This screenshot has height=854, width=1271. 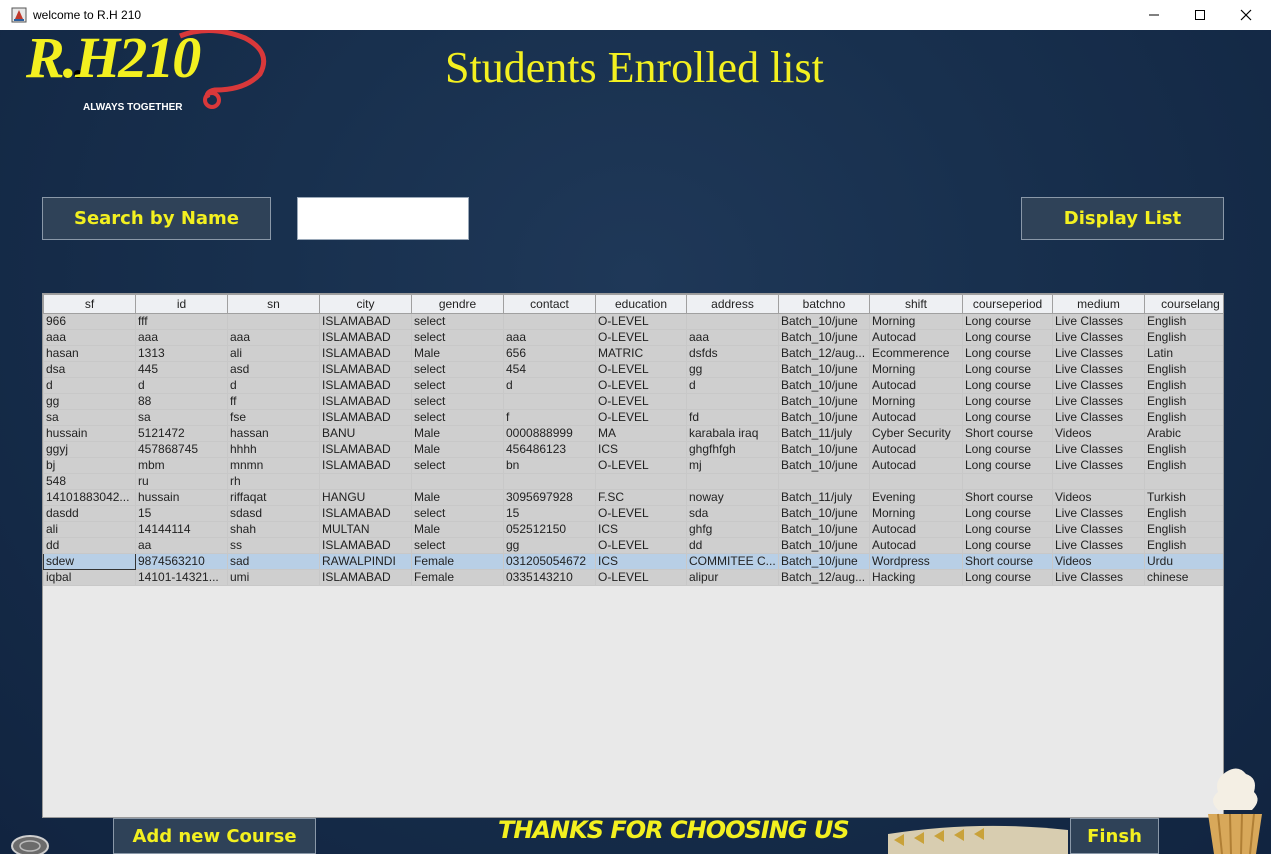 I want to click on table-cell-id: aa, so click(x=181, y=545).